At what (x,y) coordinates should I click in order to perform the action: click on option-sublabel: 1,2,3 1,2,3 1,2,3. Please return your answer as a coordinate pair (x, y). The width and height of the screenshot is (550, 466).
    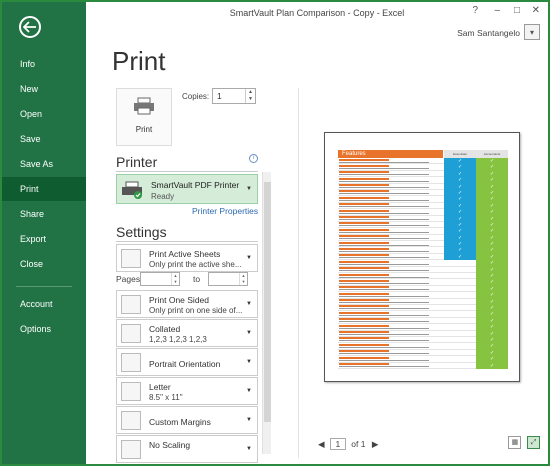
    Looking at the image, I should click on (178, 339).